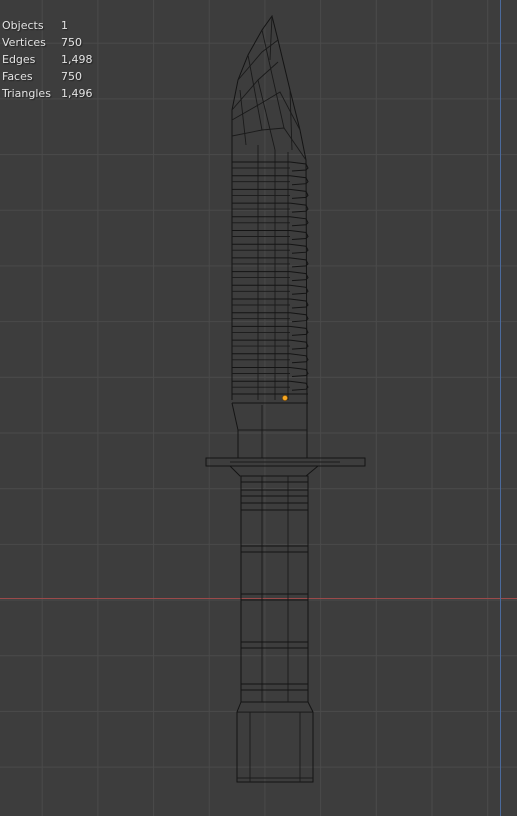 The image size is (517, 816). What do you see at coordinates (64, 25) in the screenshot?
I see `stat-value: 1` at bounding box center [64, 25].